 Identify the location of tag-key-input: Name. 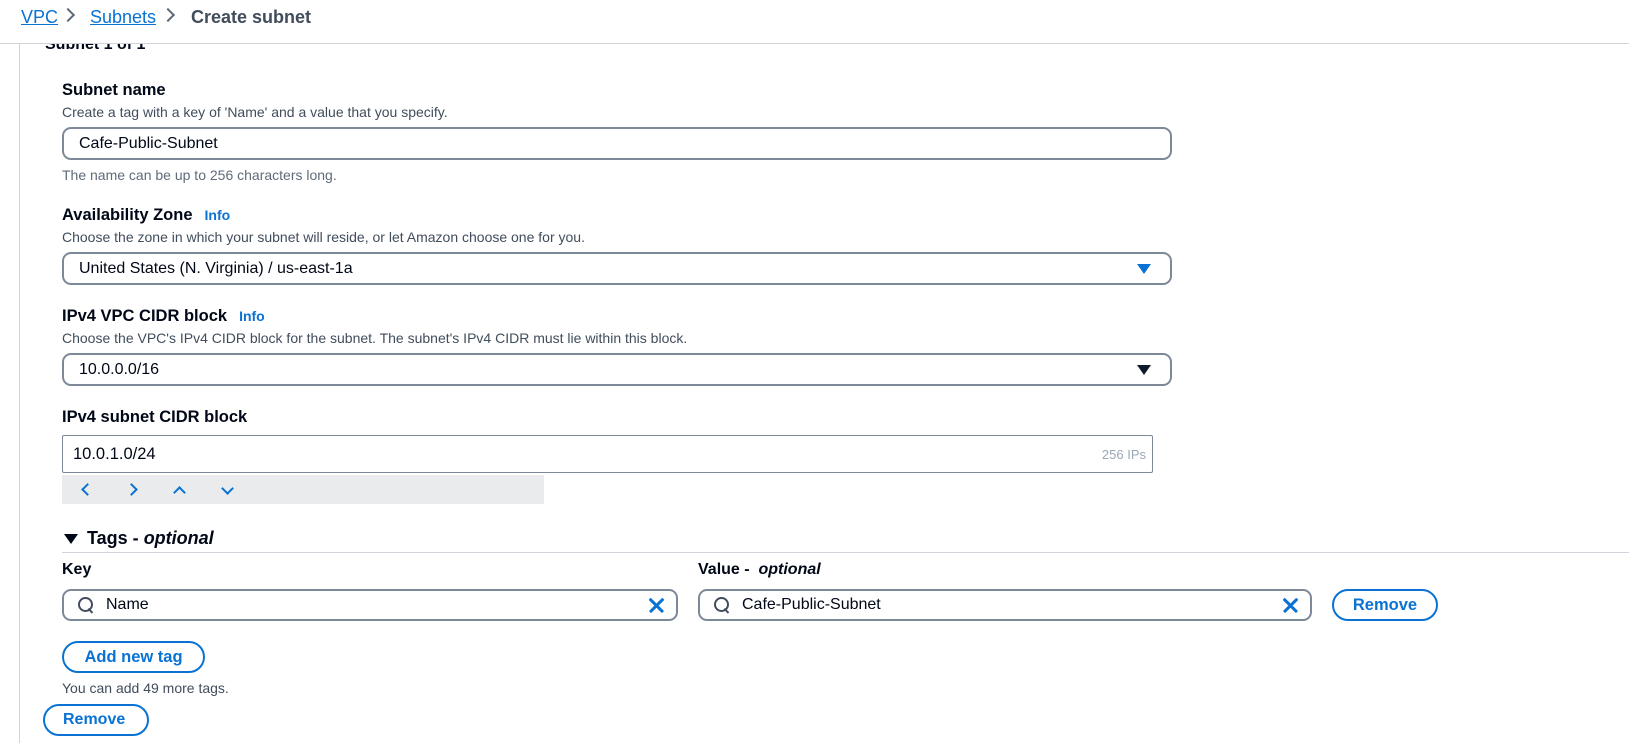
(370, 605).